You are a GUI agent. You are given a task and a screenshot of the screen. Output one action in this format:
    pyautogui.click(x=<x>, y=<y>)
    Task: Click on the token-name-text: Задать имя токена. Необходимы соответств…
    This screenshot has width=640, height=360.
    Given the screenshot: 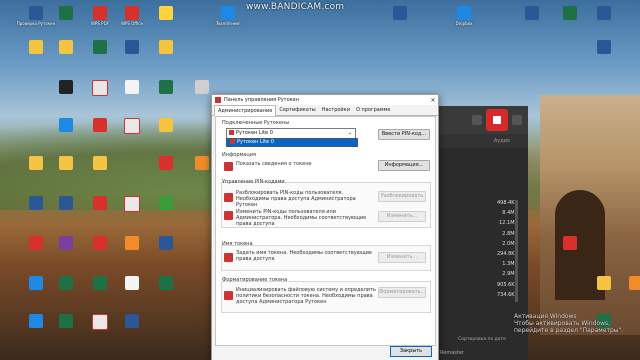 What is the action you would take?
    pyautogui.click(x=304, y=256)
    